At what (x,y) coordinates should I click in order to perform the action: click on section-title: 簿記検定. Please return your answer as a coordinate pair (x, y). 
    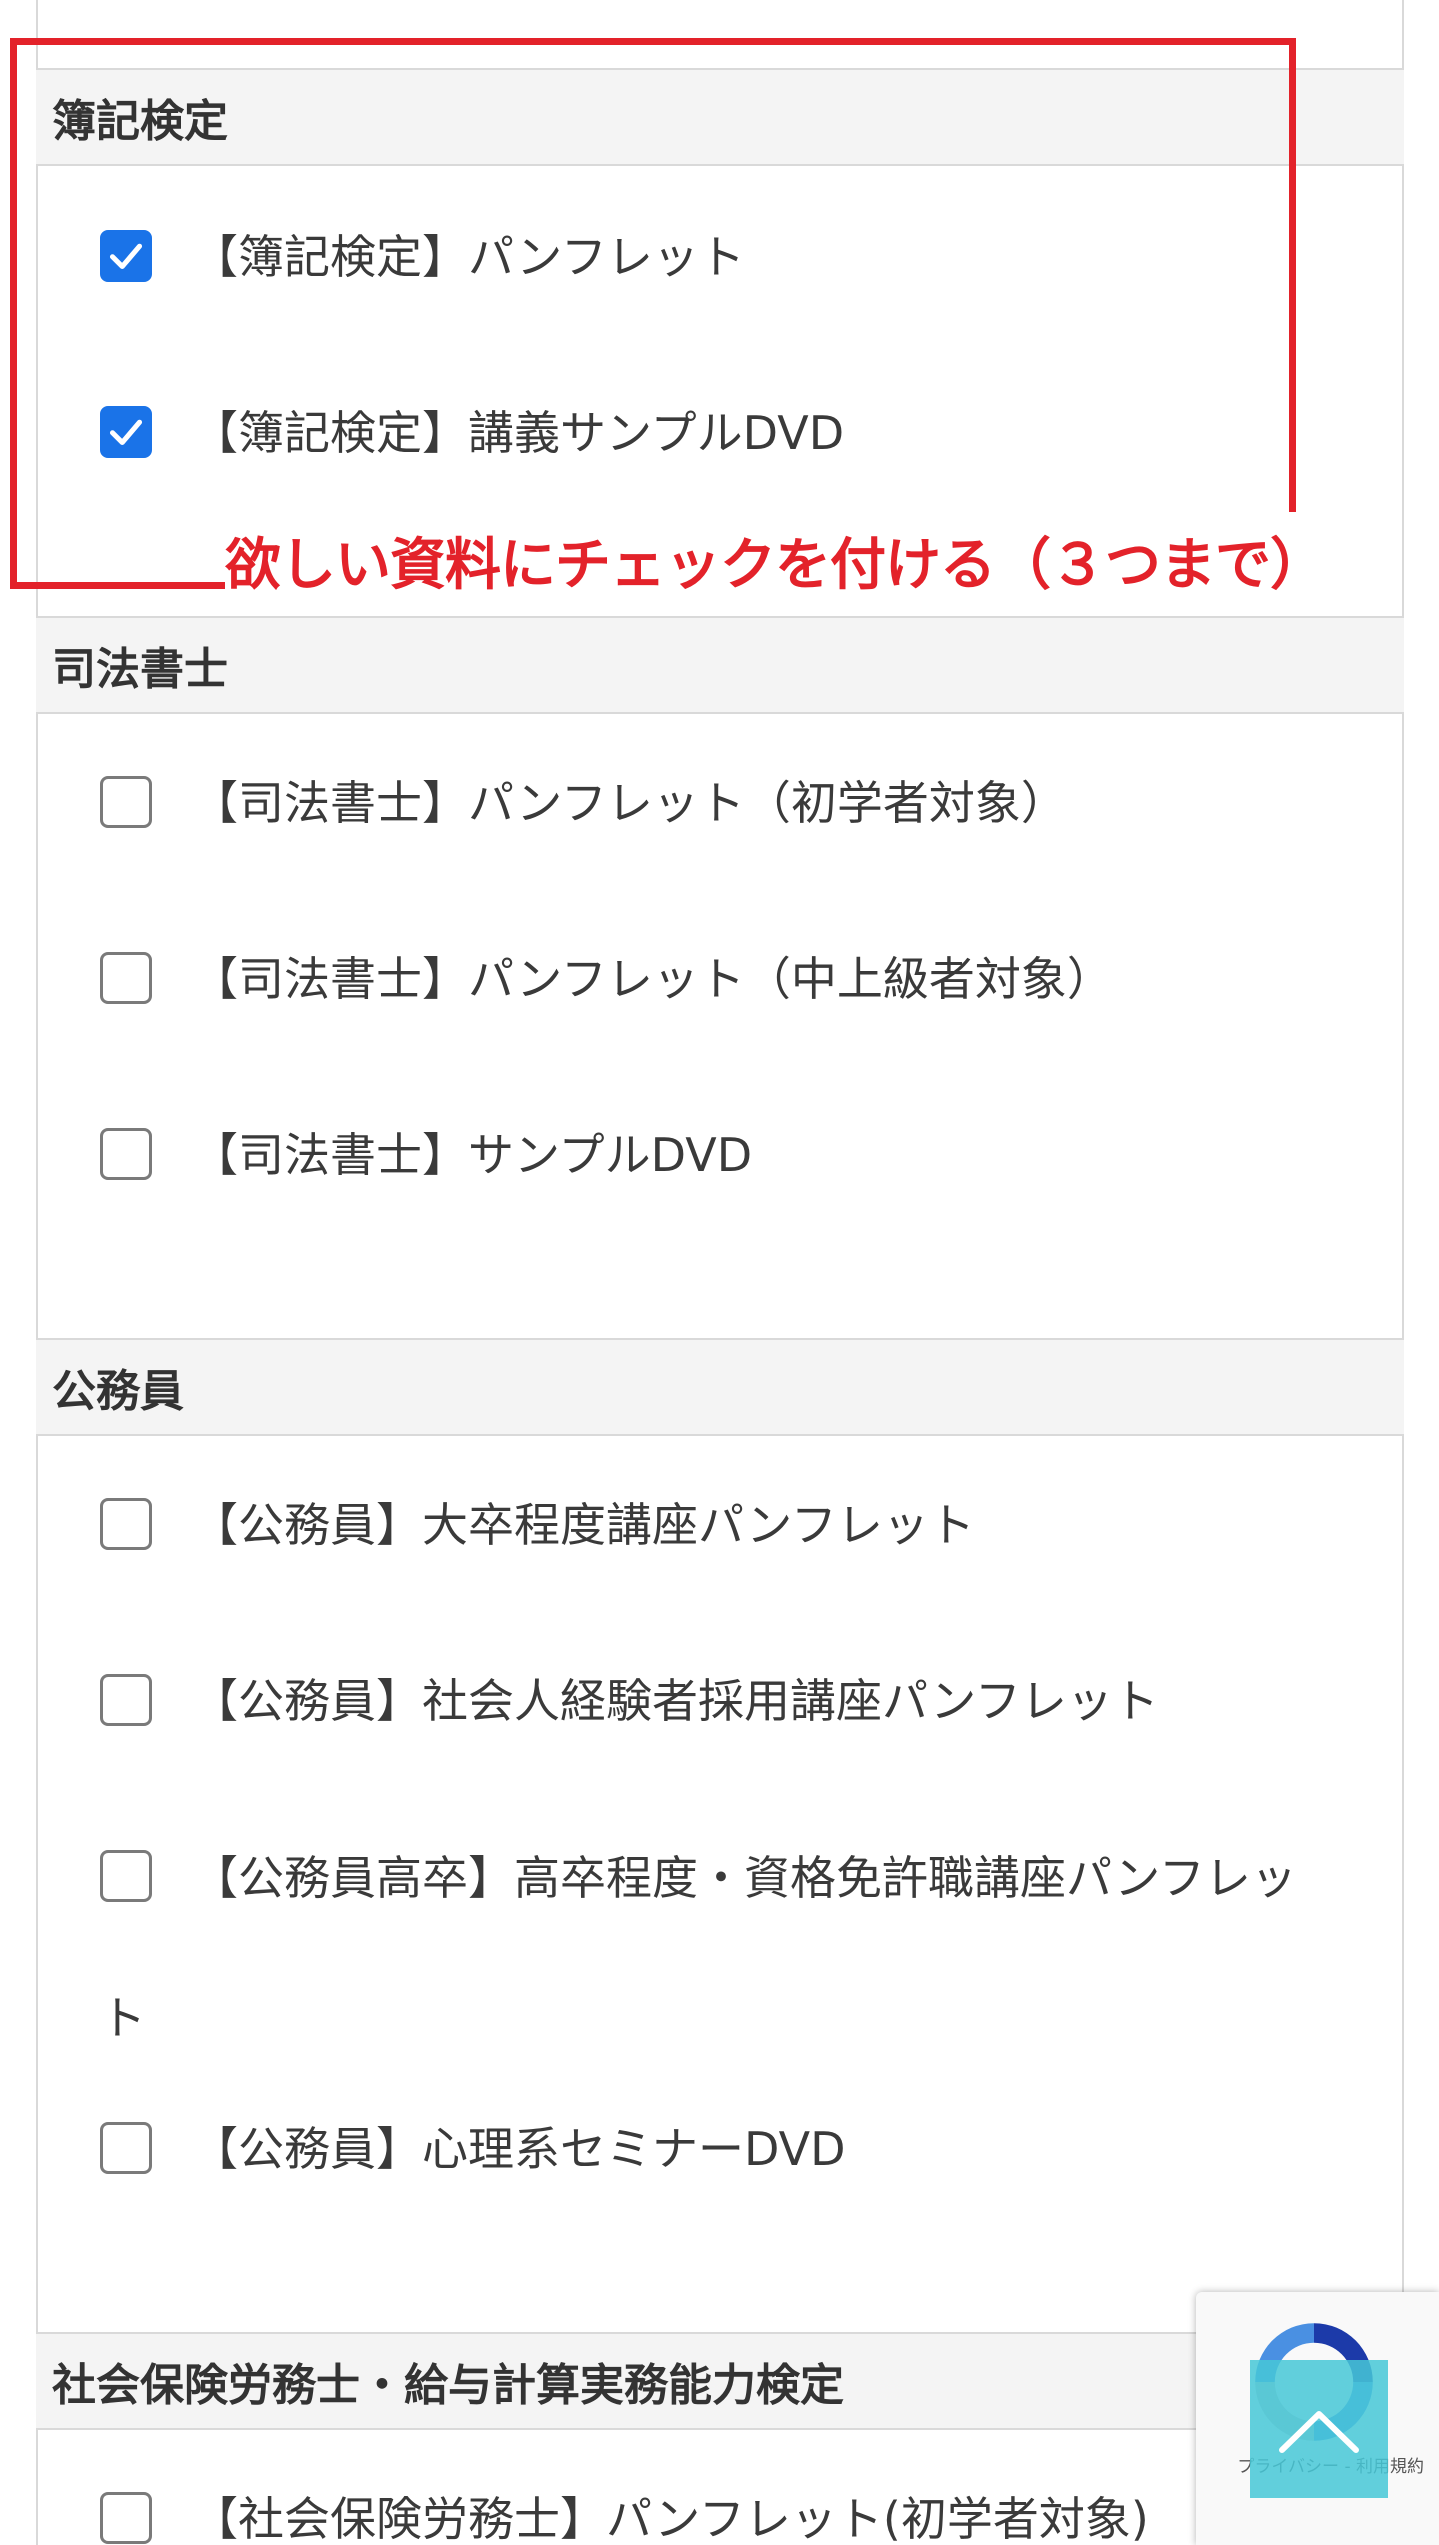
    Looking at the image, I should click on (140, 121).